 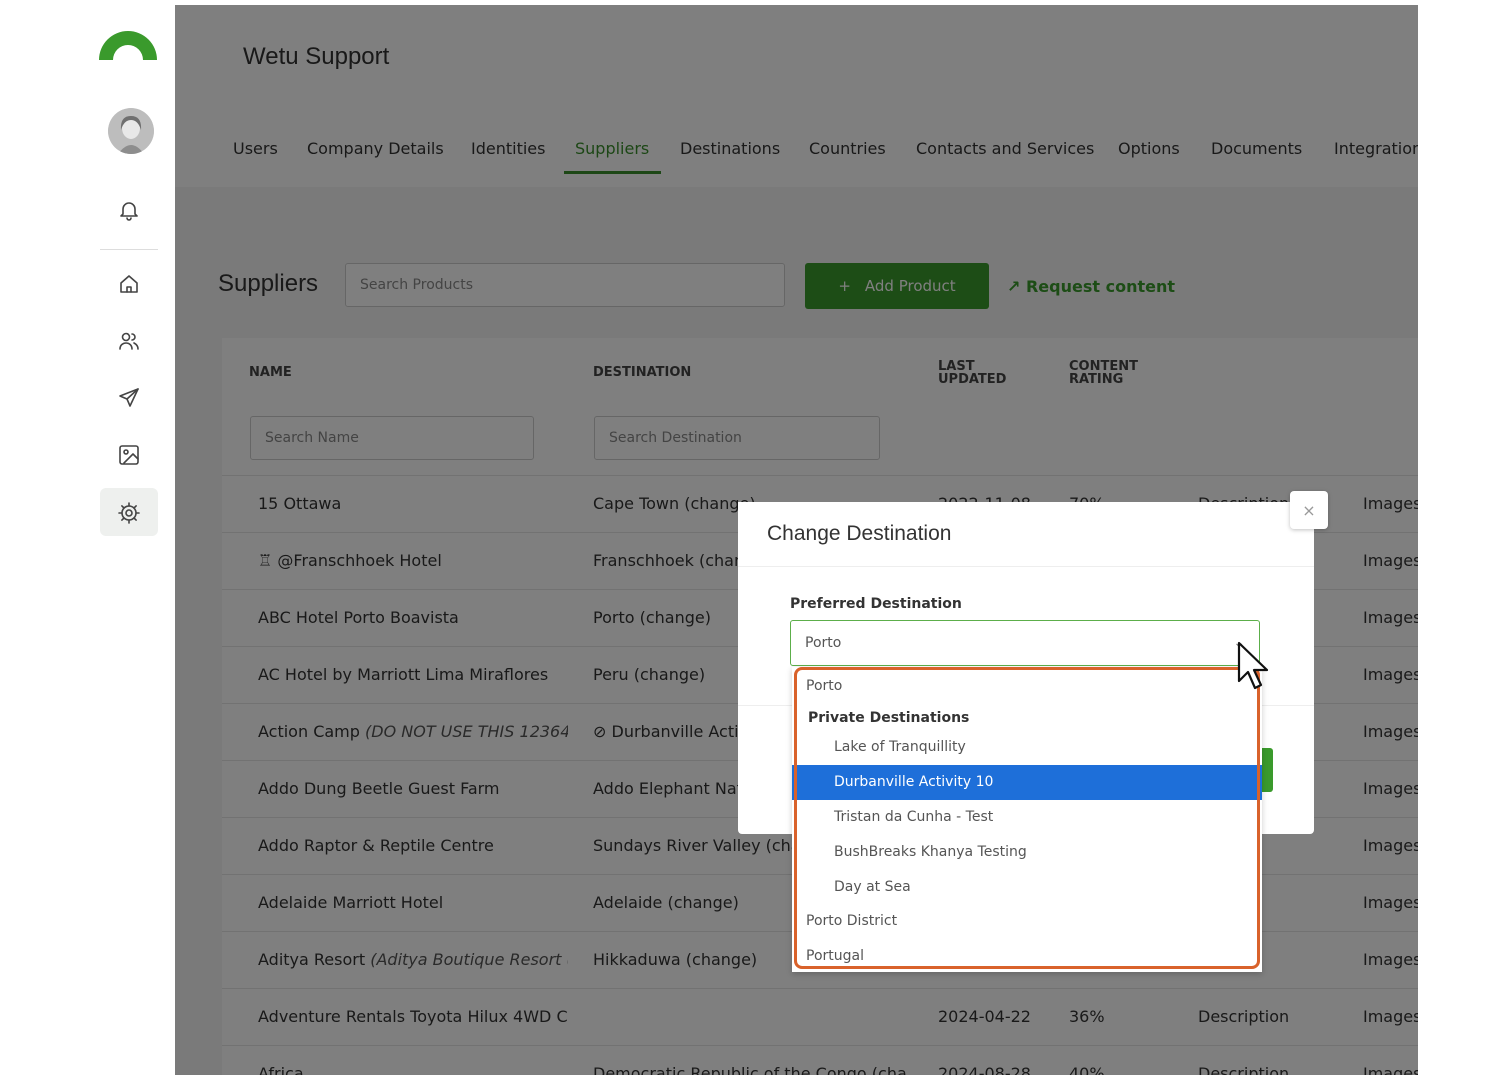 I want to click on option-tristan-da-cunha-test: Tristan da Cunha - Test, so click(x=1027, y=817).